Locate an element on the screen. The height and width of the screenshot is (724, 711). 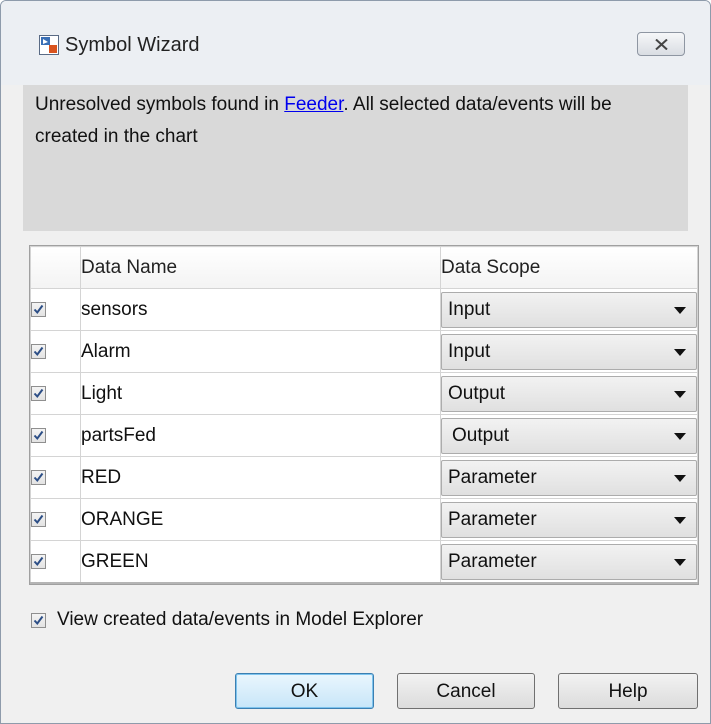
view-in-explorer-checkbox is located at coordinates (38, 620).